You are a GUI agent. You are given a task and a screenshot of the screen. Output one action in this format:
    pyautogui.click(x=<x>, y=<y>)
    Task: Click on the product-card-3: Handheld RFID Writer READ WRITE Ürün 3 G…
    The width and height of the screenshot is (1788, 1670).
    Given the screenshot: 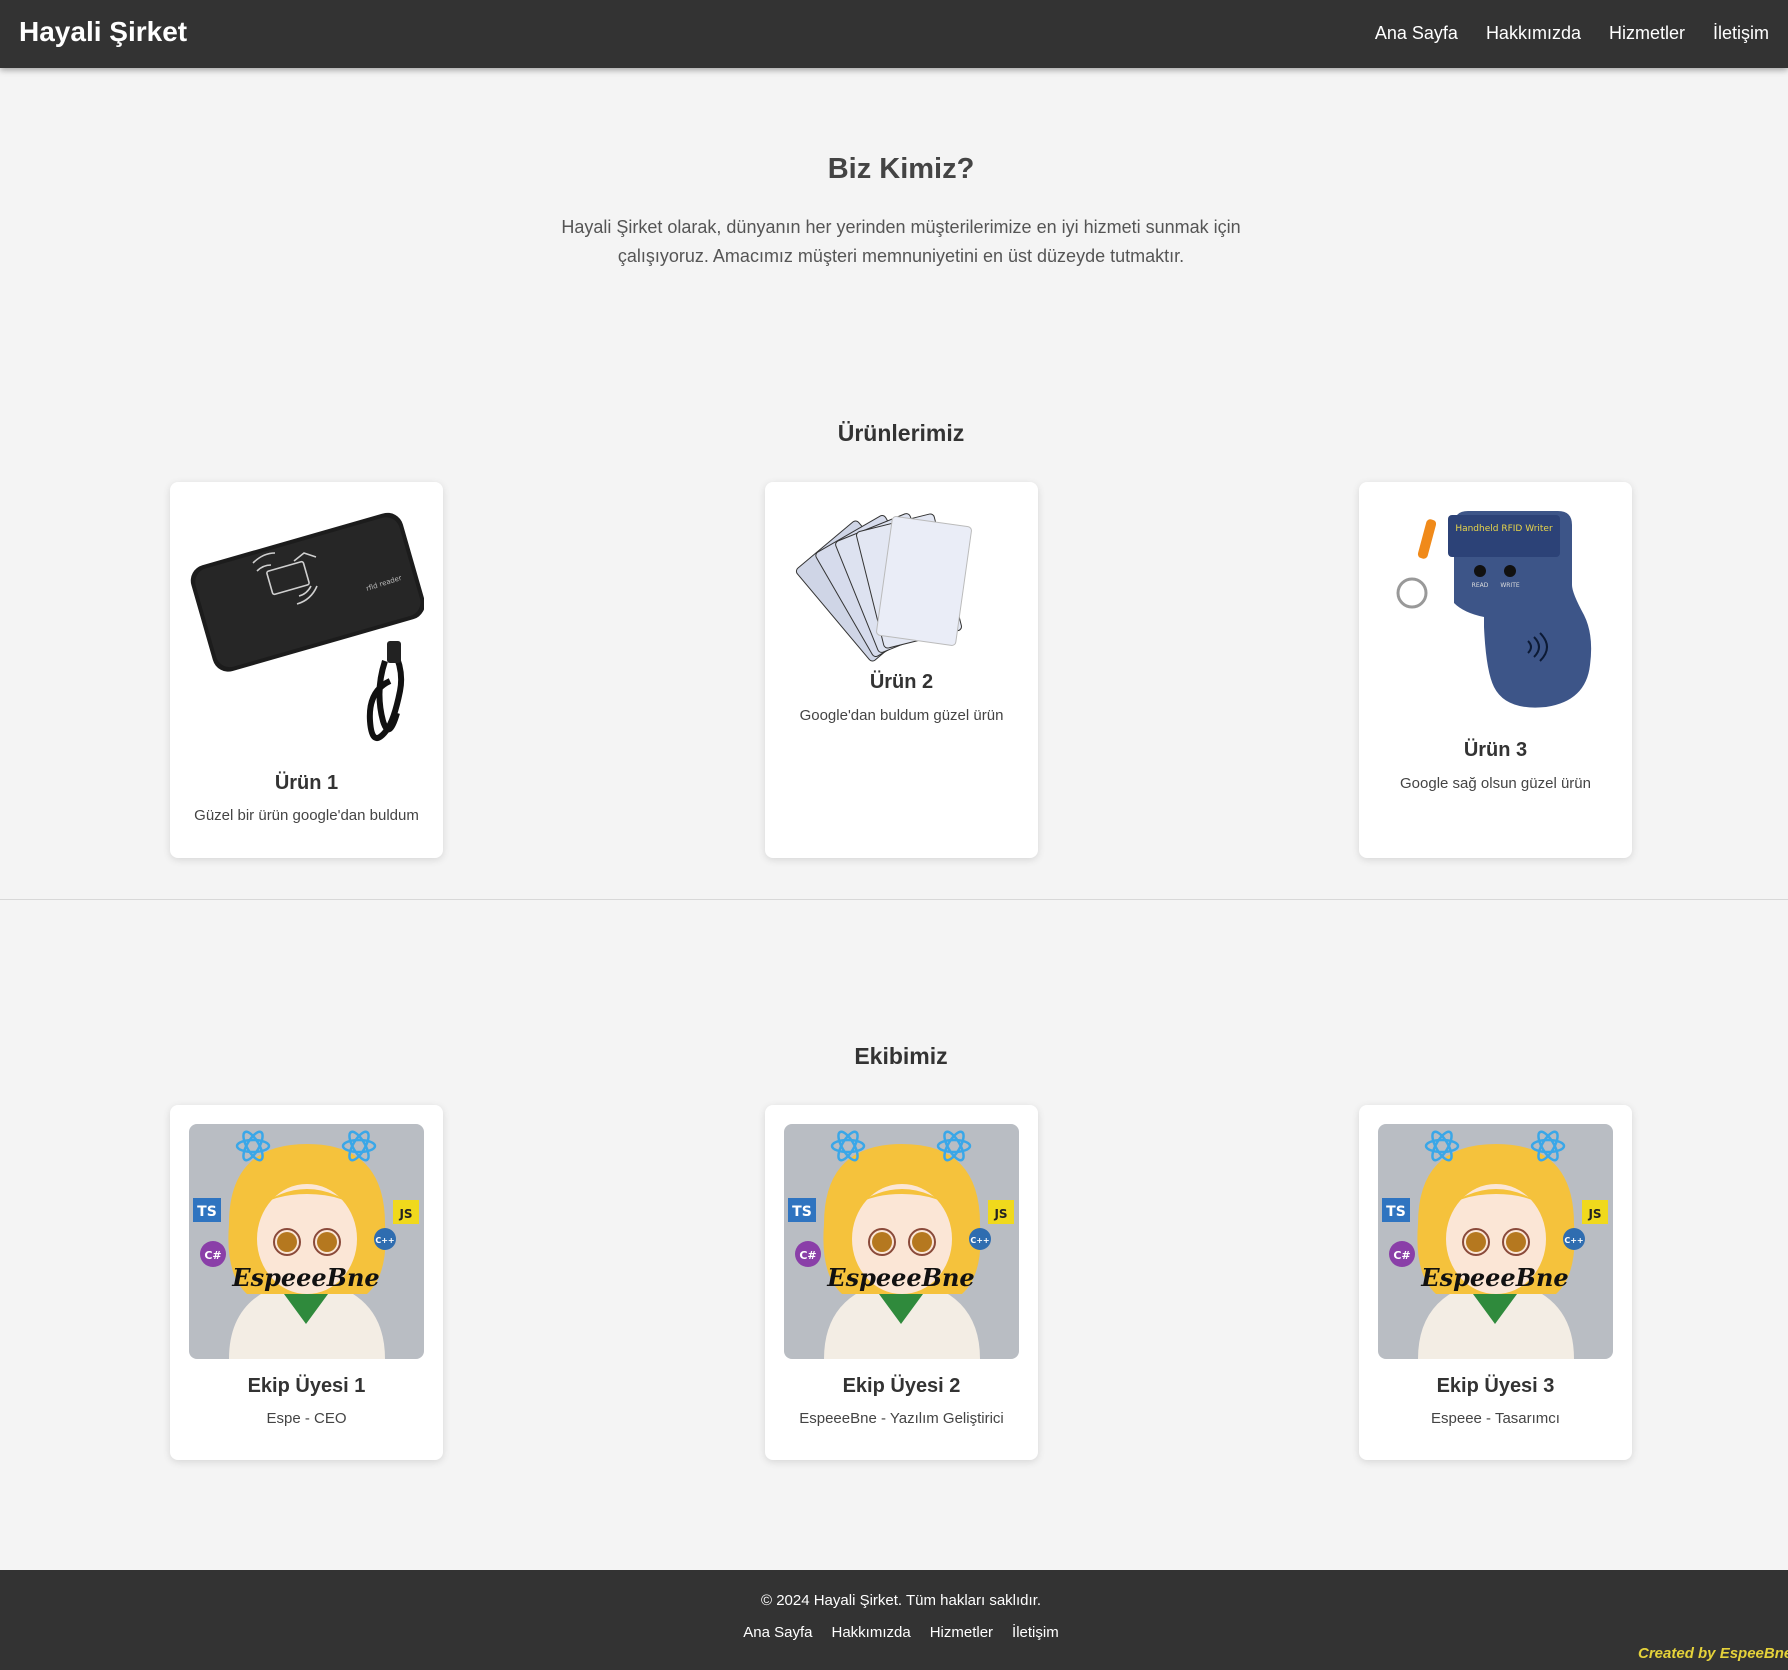 What is the action you would take?
    pyautogui.click(x=1495, y=670)
    